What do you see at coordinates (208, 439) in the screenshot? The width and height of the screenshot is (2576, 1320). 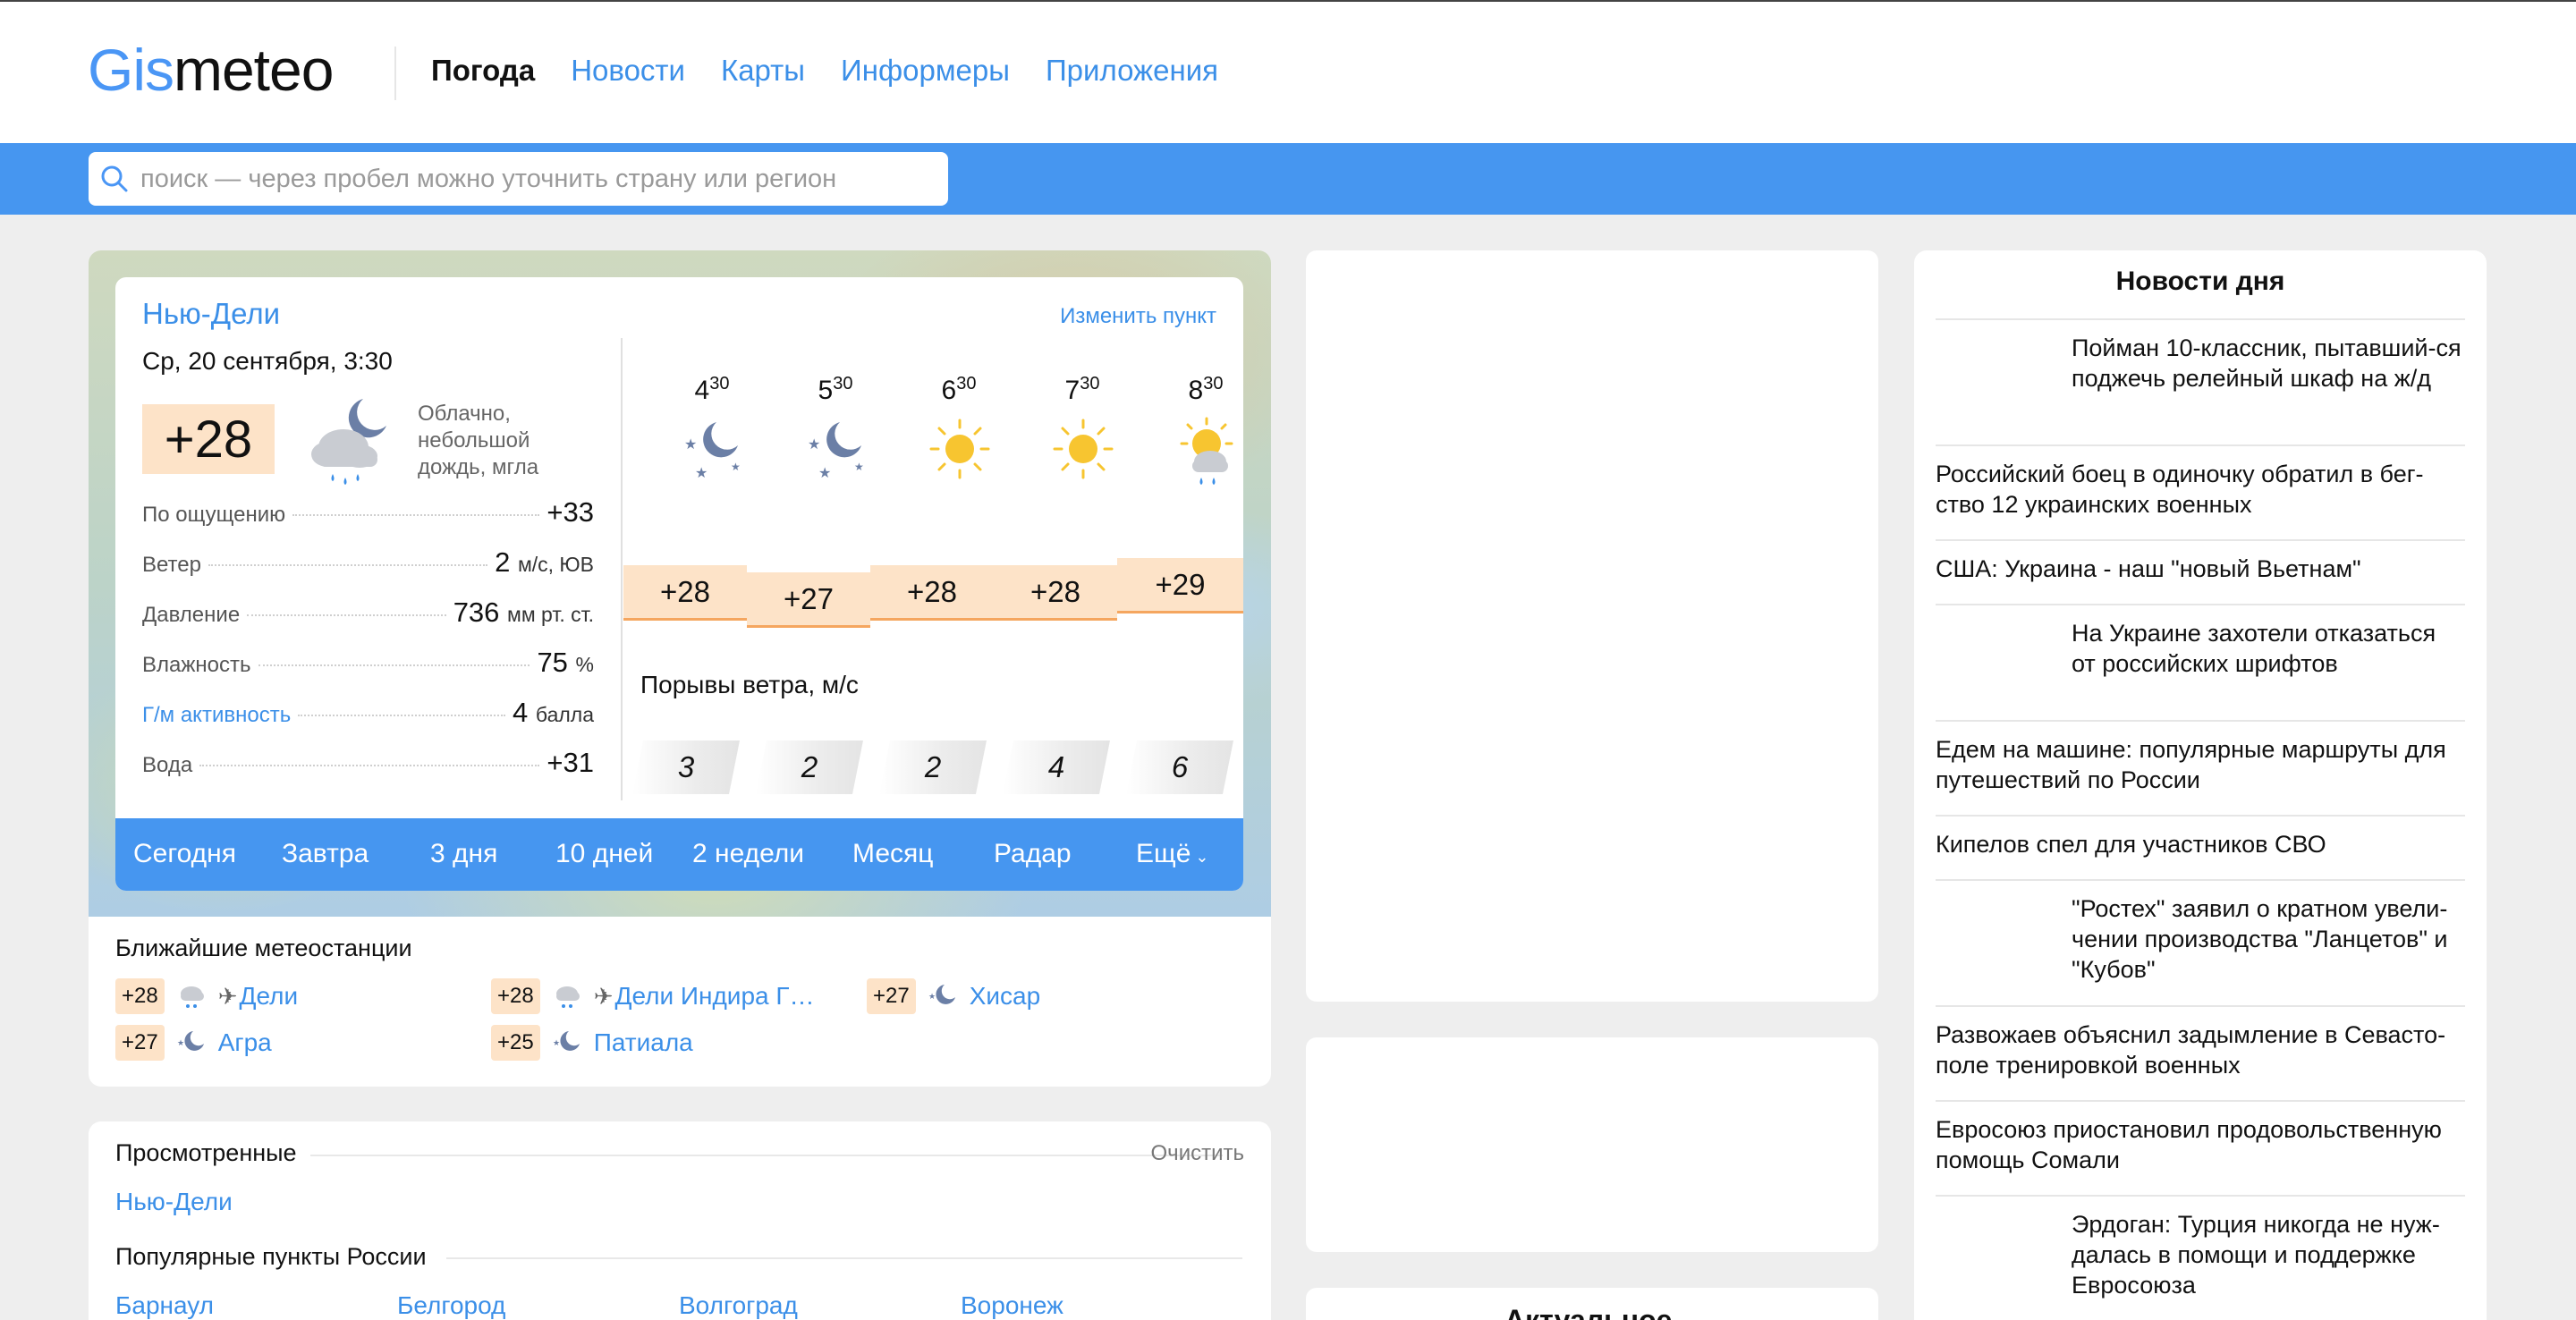 I see `current-temperature: +28` at bounding box center [208, 439].